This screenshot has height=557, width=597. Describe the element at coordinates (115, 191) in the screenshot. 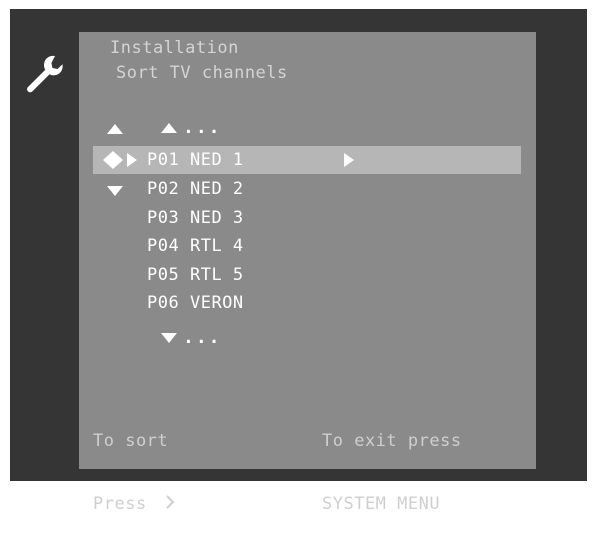

I see `scroll-down-icon` at that location.